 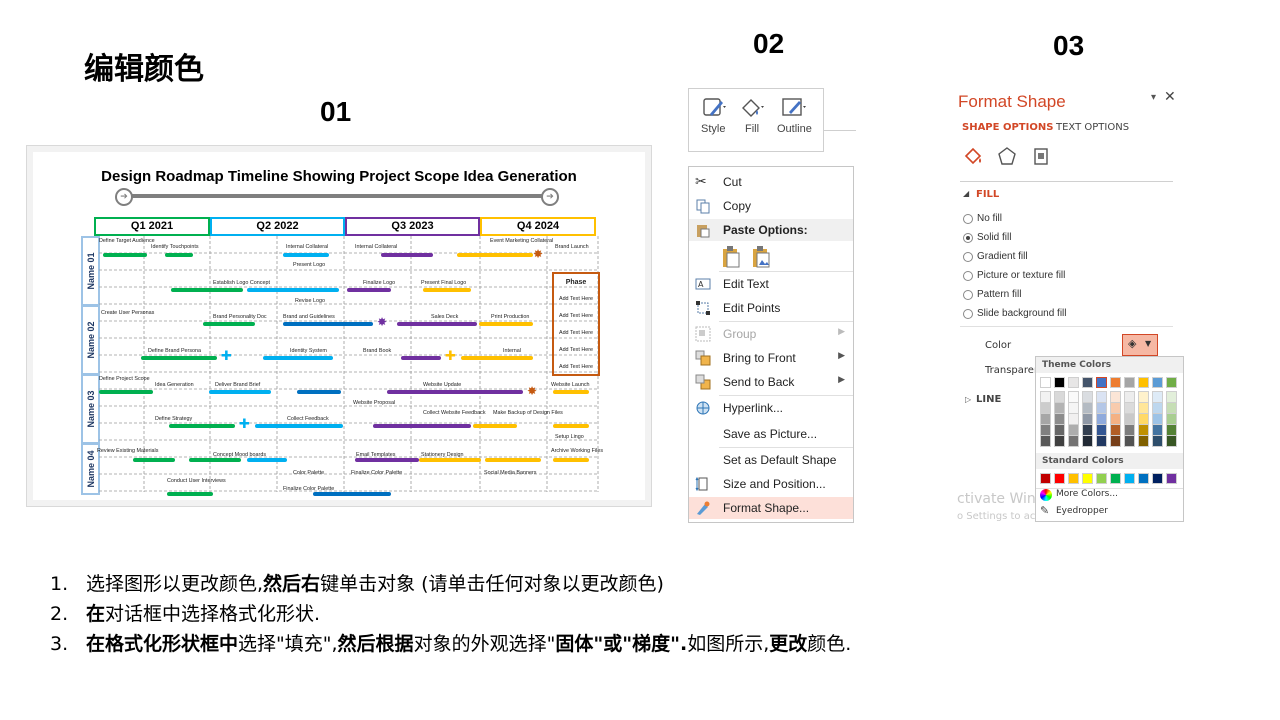 I want to click on option-solid-fill: Solid fill, so click(x=987, y=237).